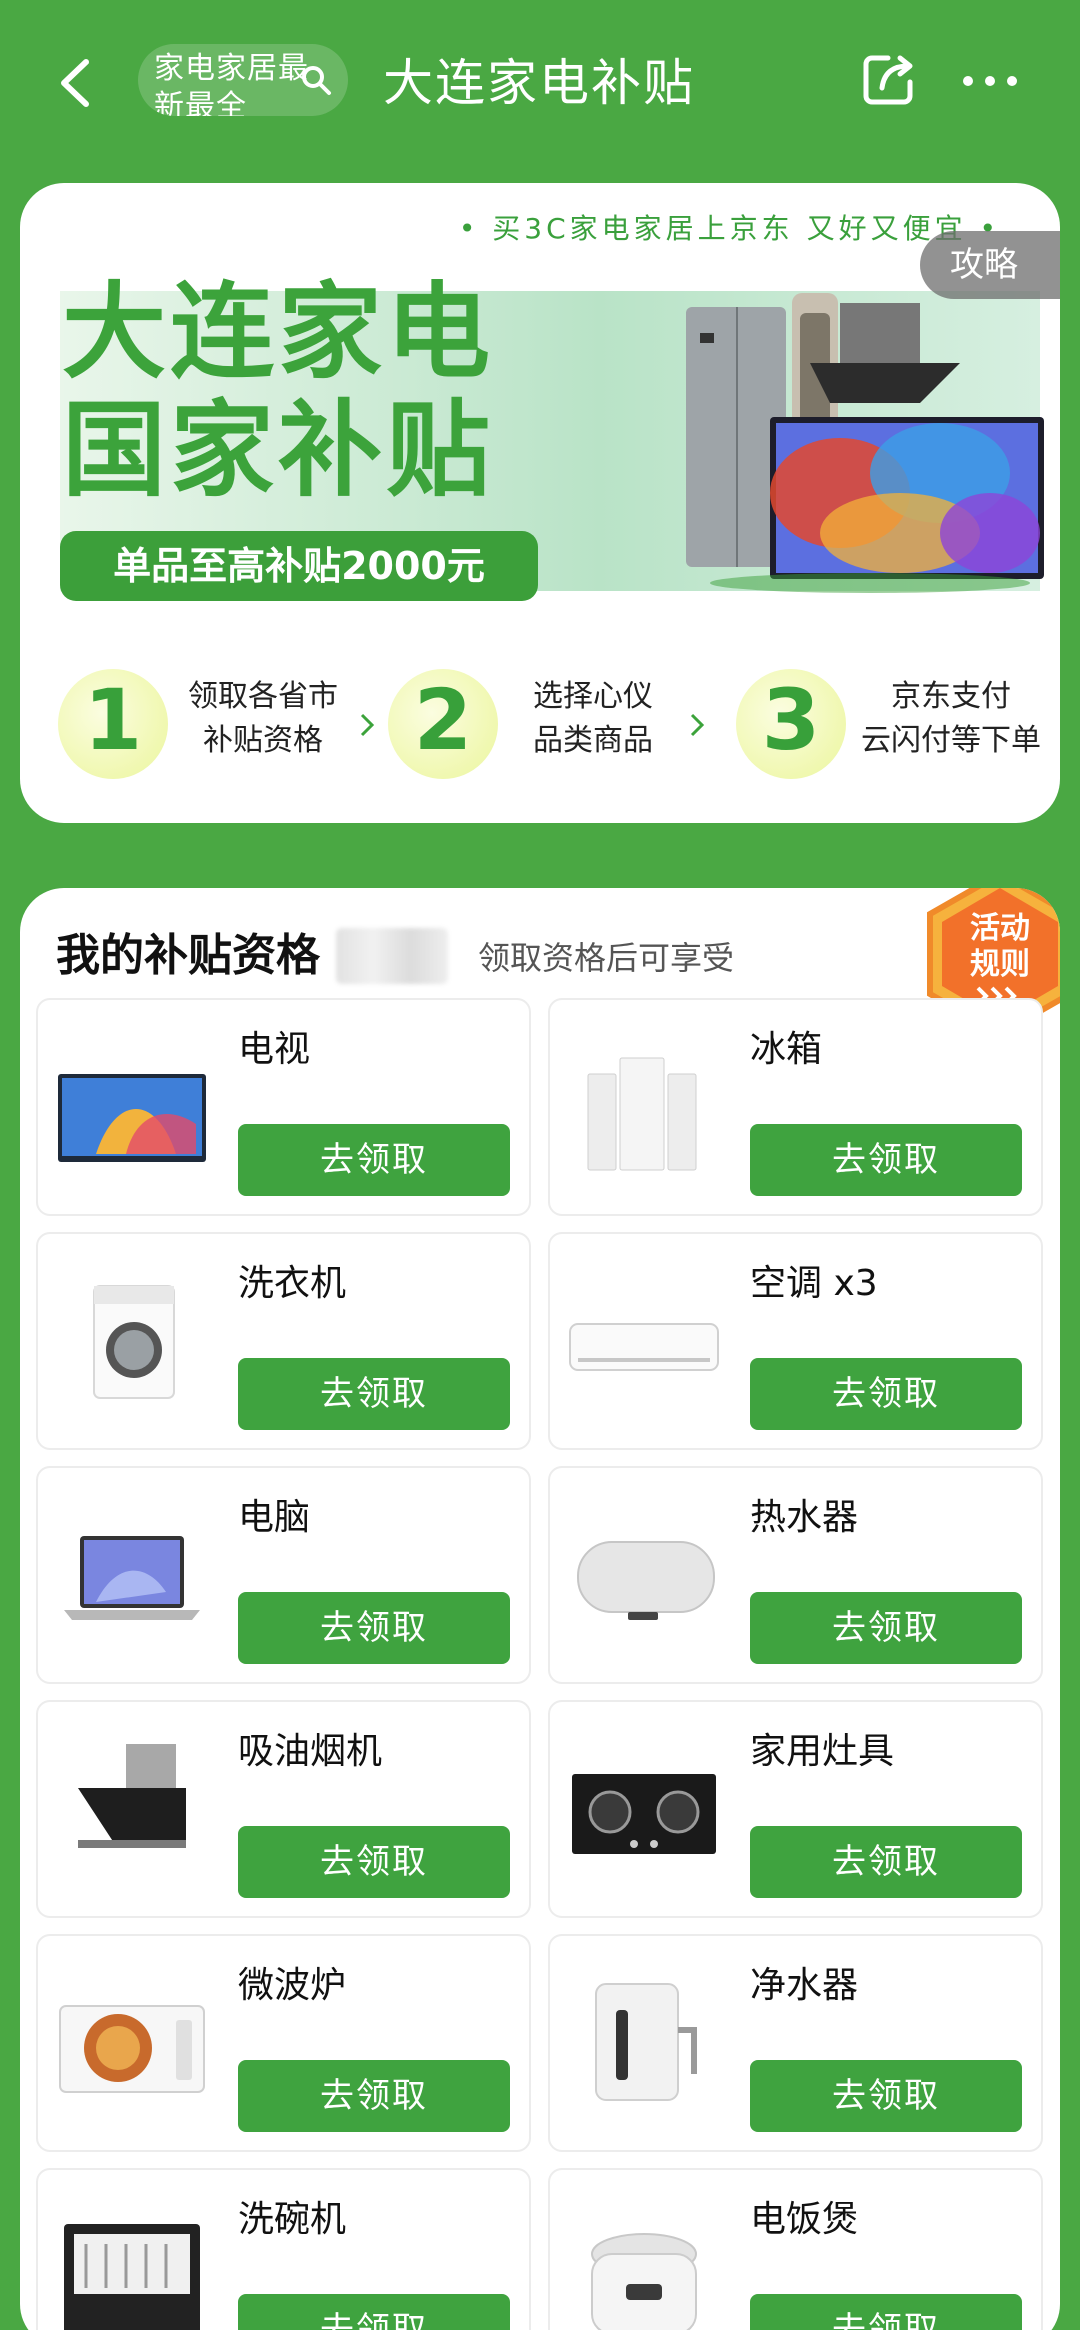 Image resolution: width=1080 pixels, height=2330 pixels. Describe the element at coordinates (642, 1114) in the screenshot. I see `fridge-image` at that location.